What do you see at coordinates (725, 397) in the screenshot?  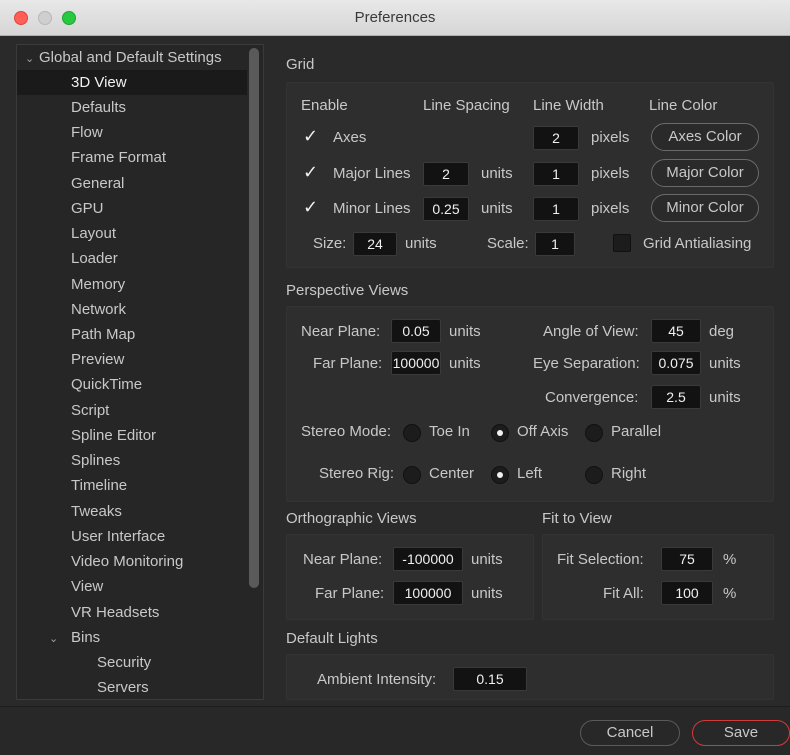 I see `convergence-unit: units` at bounding box center [725, 397].